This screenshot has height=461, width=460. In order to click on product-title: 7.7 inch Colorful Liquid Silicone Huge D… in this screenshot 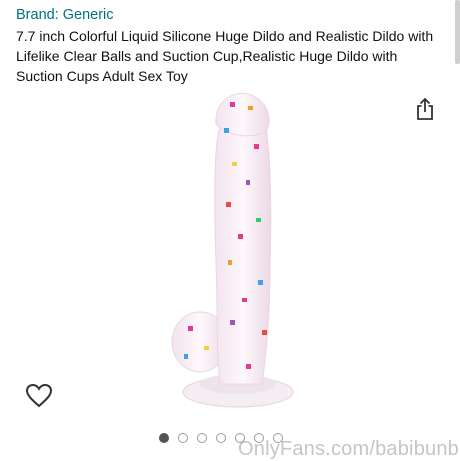, I will do `click(225, 56)`.